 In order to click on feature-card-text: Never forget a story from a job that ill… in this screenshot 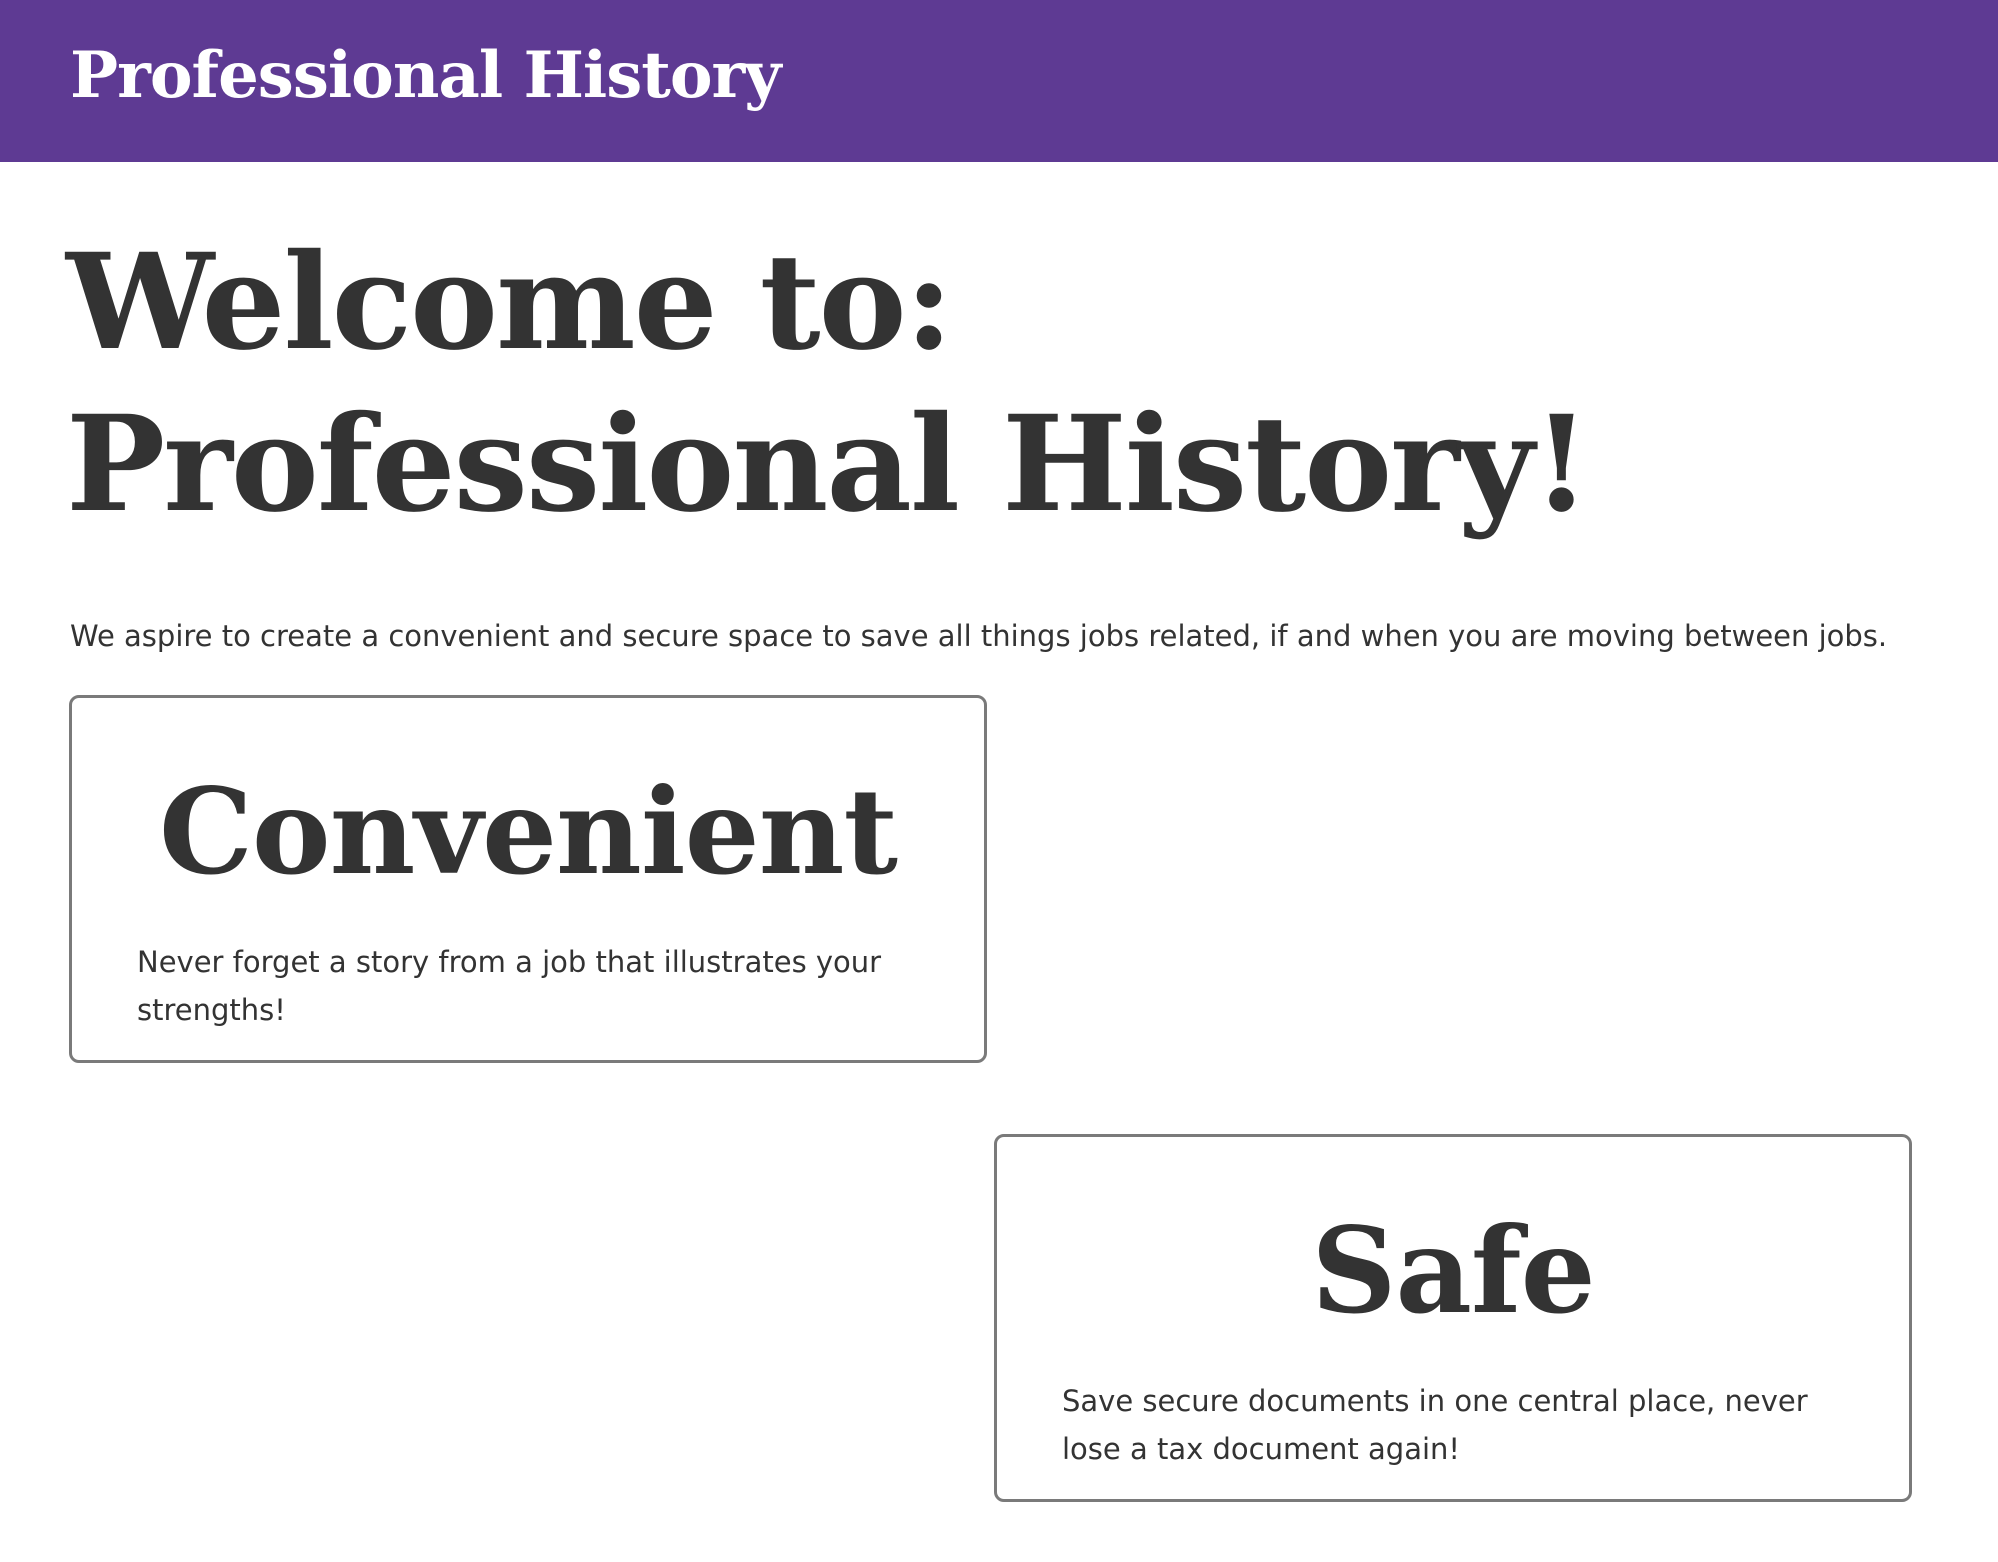, I will do `click(509, 986)`.